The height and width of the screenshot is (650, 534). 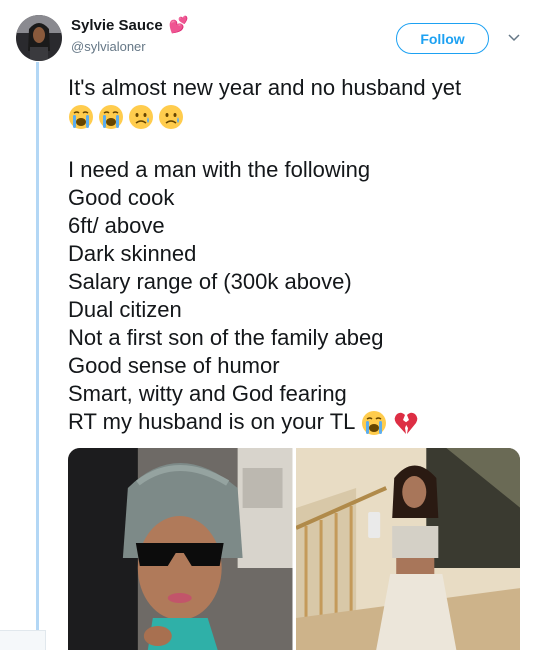 What do you see at coordinates (174, 365) in the screenshot?
I see `tweet-line: Good sense of humor` at bounding box center [174, 365].